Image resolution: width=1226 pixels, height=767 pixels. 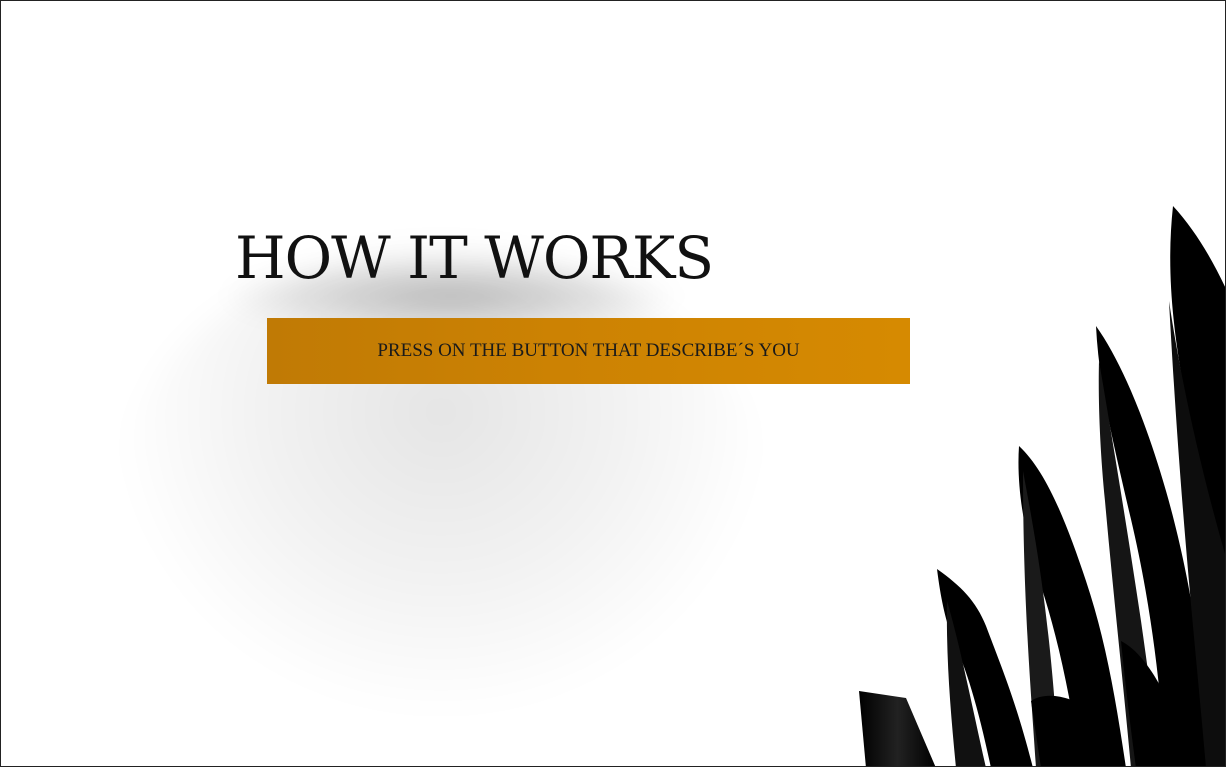 I want to click on describe-you-button: PRESS ON THE BUTTON THAT DESCRIBE´S YOU, so click(x=588, y=351).